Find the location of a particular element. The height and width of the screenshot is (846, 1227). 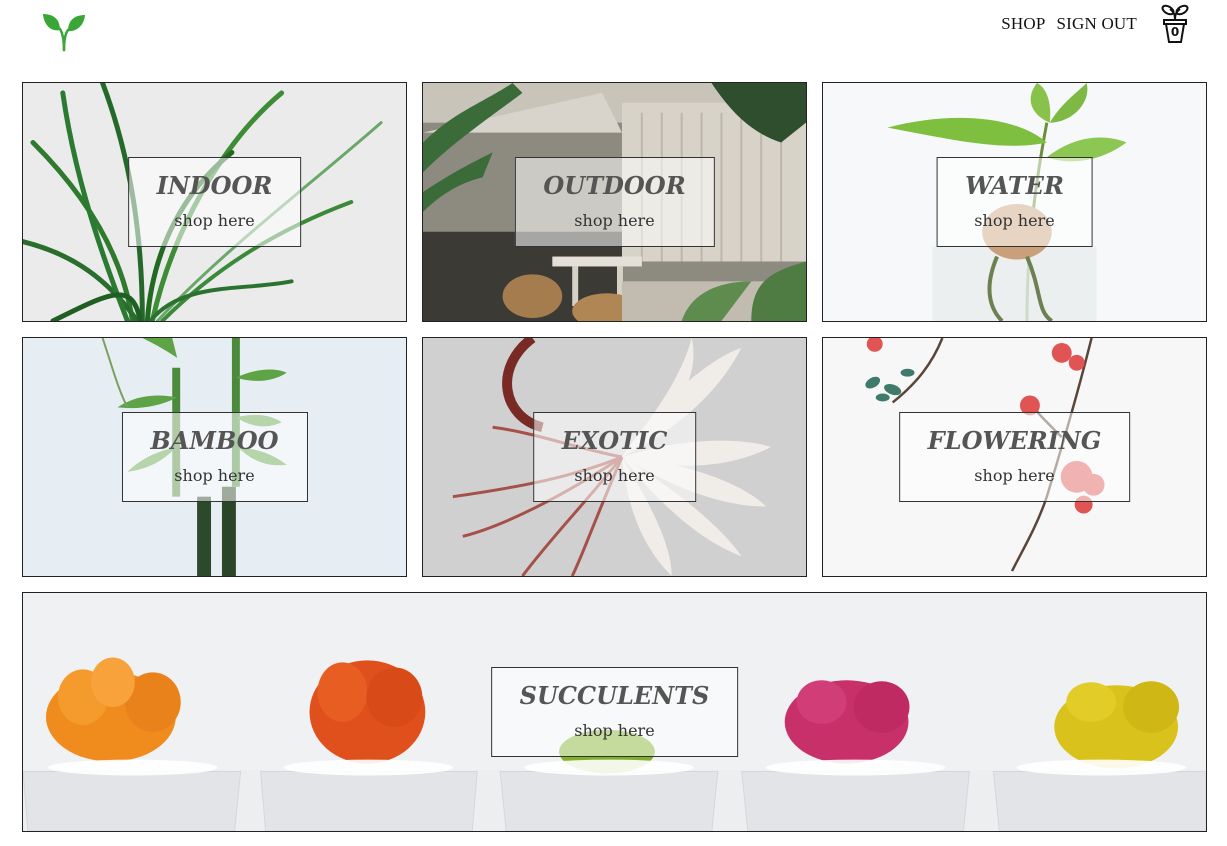

category-tile-flowering: FLOWERING shop here is located at coordinates (1014, 457).